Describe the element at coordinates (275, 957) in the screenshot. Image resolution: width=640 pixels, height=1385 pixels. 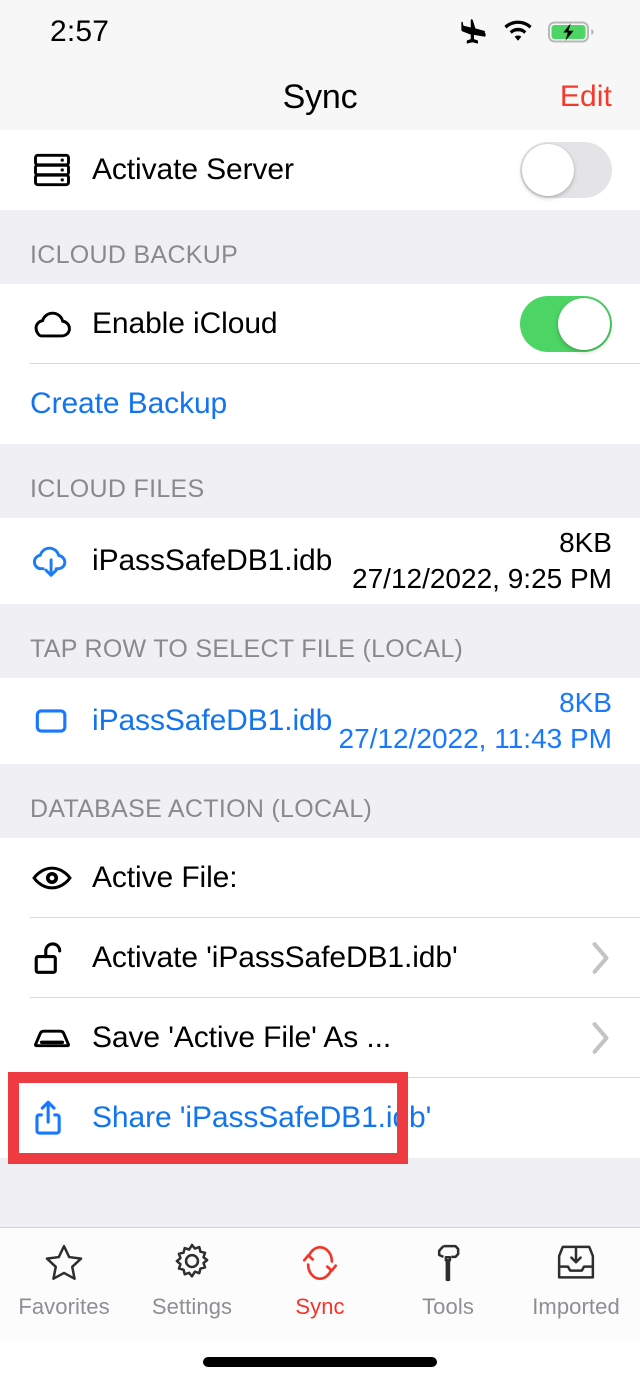
I see `row-label-activate-database: Activate 'iPassSafeDB1.idb'` at that location.